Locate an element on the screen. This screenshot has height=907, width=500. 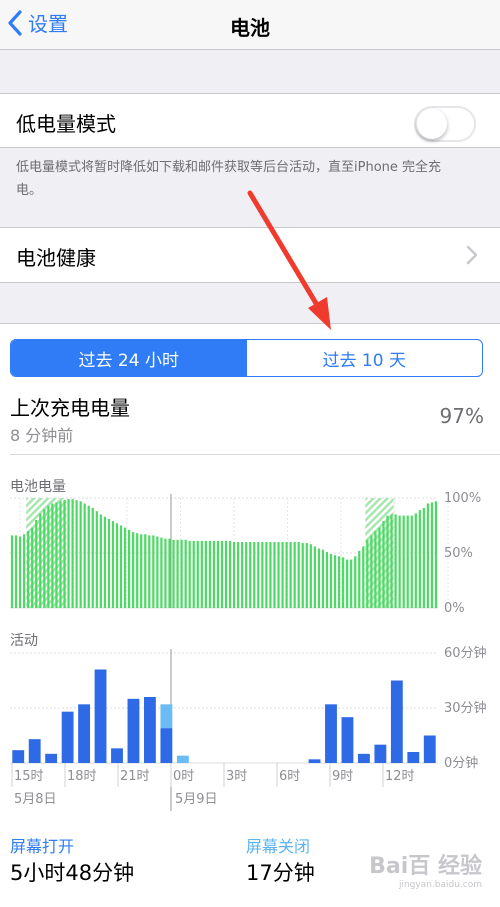
tab-last-10-days: 过去 10 天 is located at coordinates (365, 358).